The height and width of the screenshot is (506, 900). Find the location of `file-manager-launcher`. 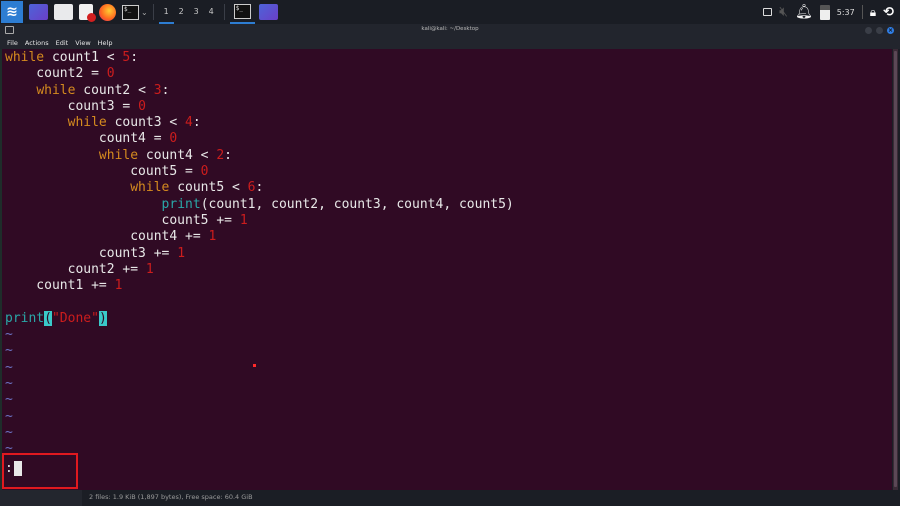

file-manager-launcher is located at coordinates (63, 12).